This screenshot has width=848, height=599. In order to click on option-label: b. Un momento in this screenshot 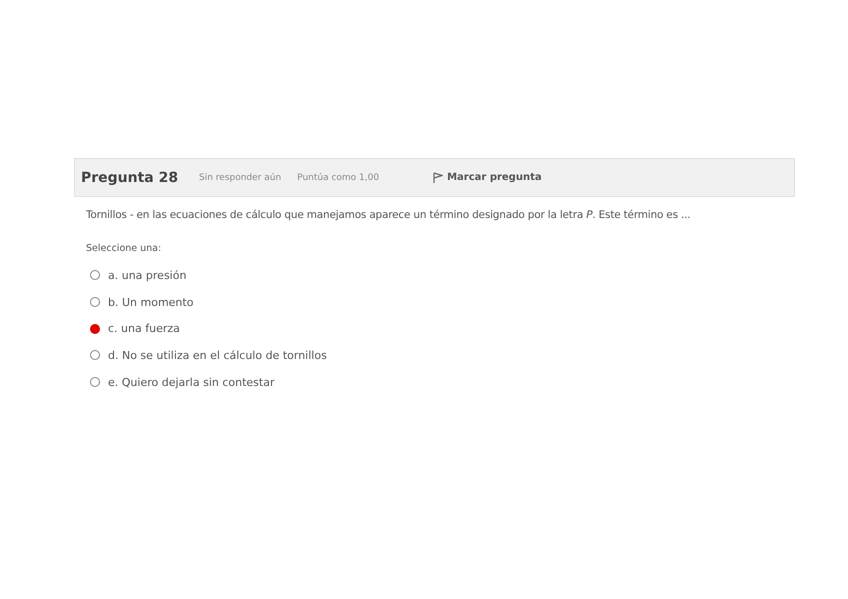, I will do `click(151, 302)`.